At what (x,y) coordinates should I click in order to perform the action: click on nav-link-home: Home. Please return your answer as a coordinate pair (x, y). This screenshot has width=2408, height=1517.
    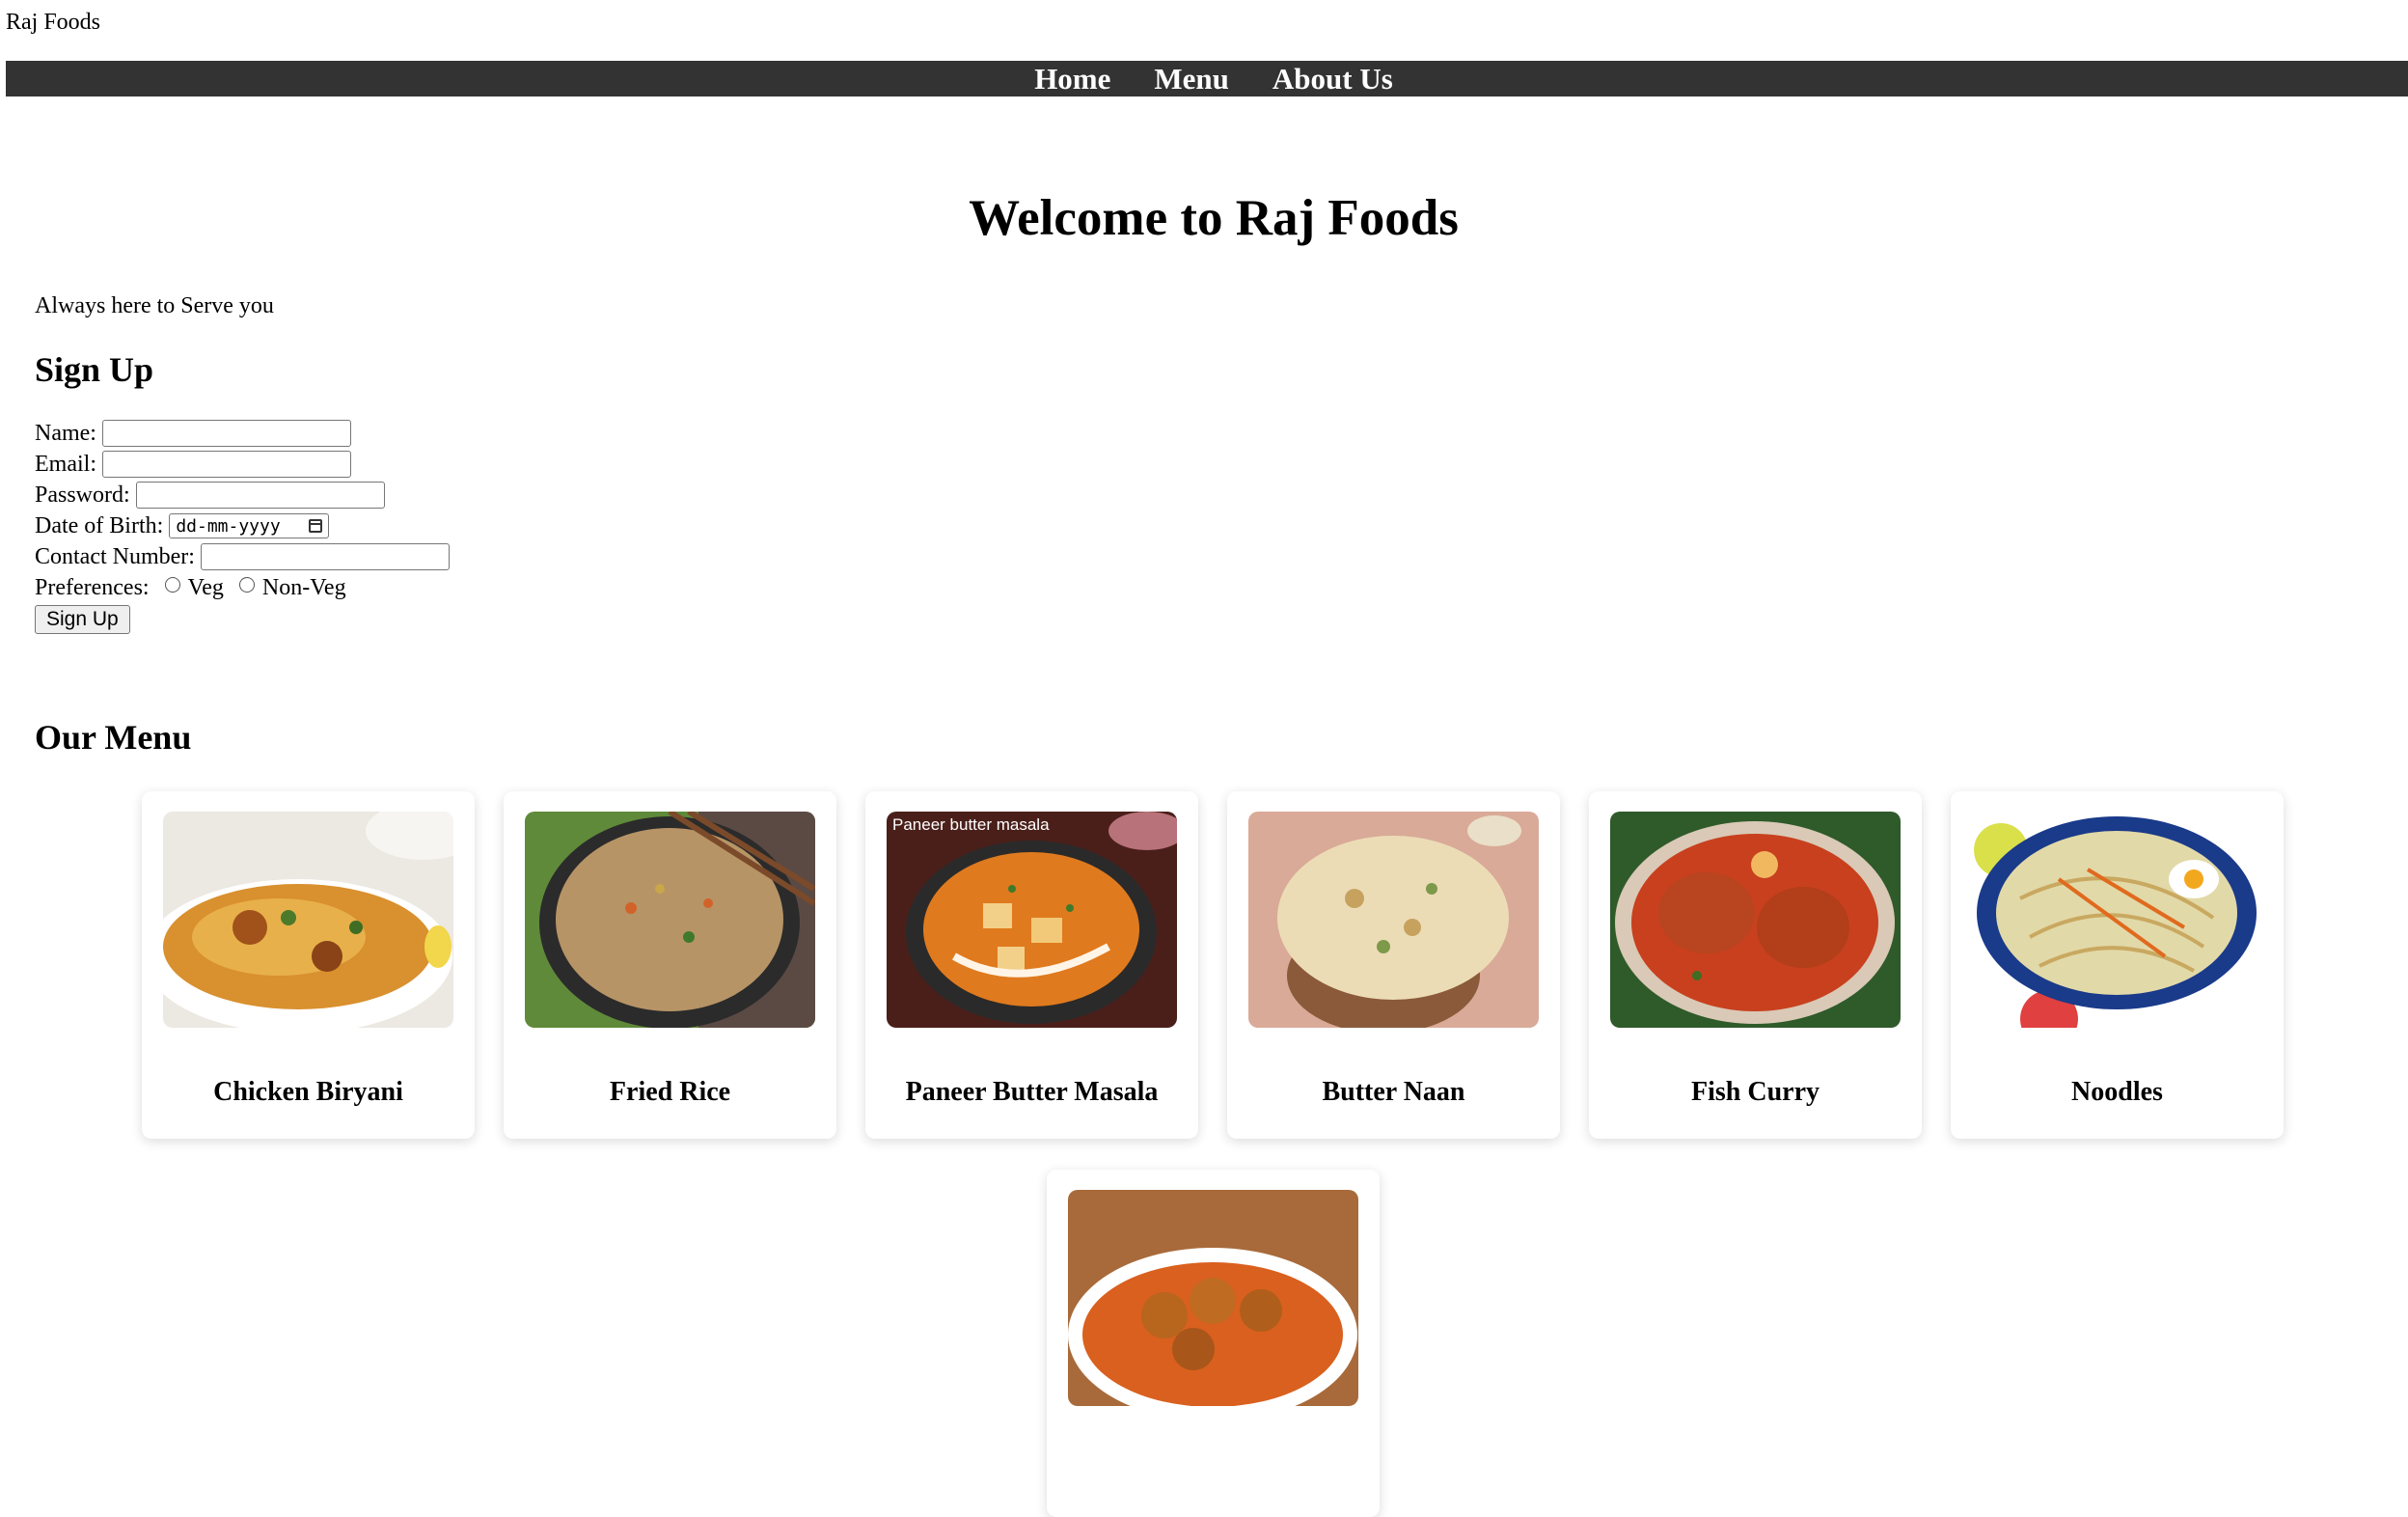
    Looking at the image, I should click on (1072, 79).